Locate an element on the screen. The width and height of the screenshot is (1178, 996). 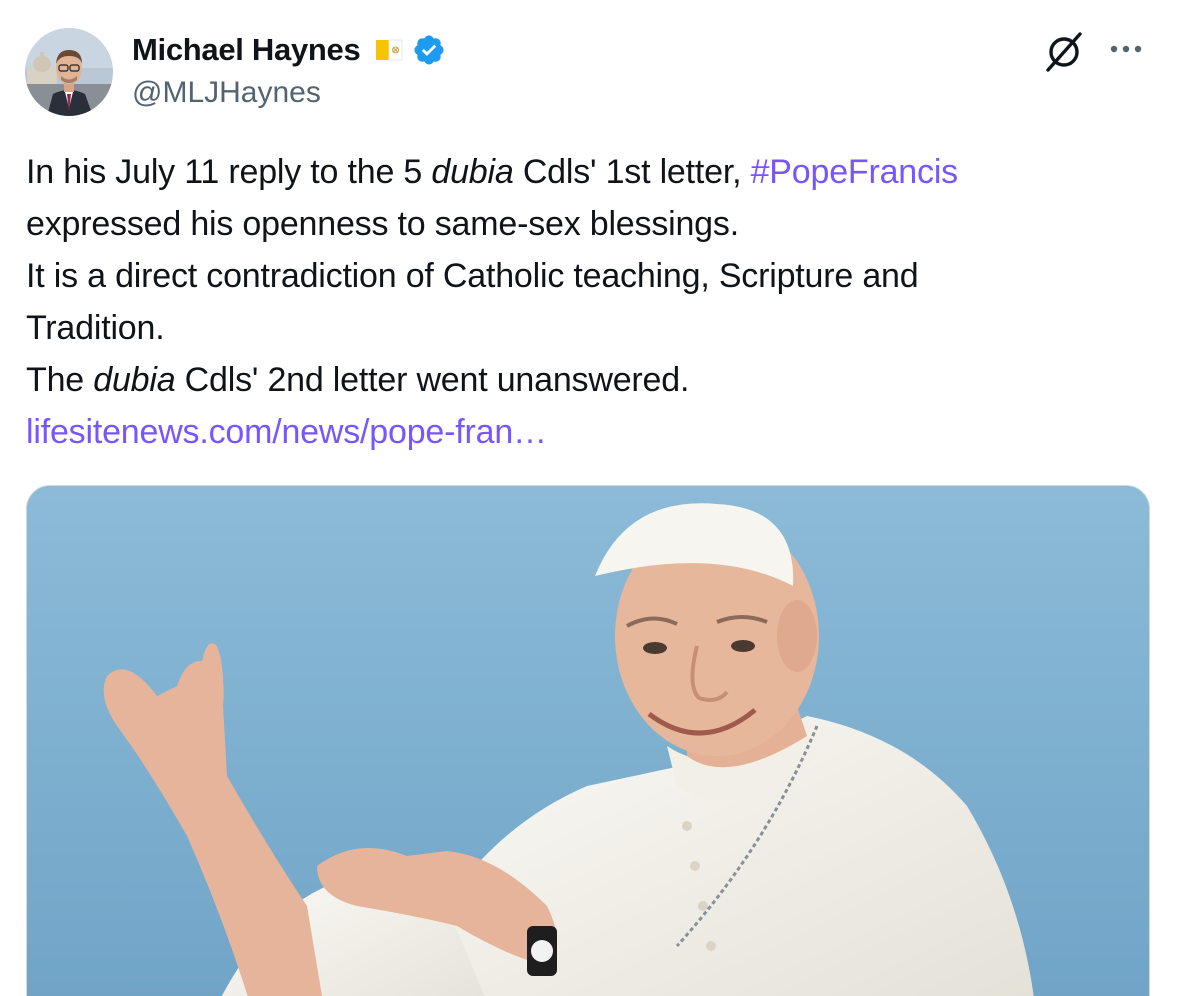
author-info: Michael Haynes @MLJHaynes is located at coordinates (289, 70).